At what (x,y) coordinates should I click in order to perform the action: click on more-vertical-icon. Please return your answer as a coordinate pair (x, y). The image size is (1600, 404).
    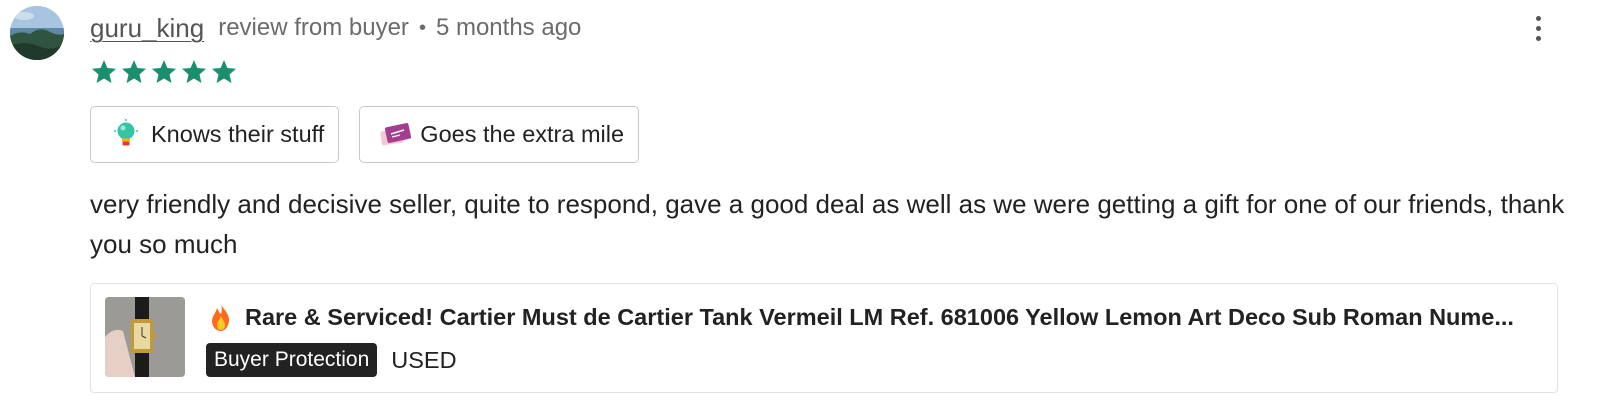
    Looking at the image, I should click on (1538, 18).